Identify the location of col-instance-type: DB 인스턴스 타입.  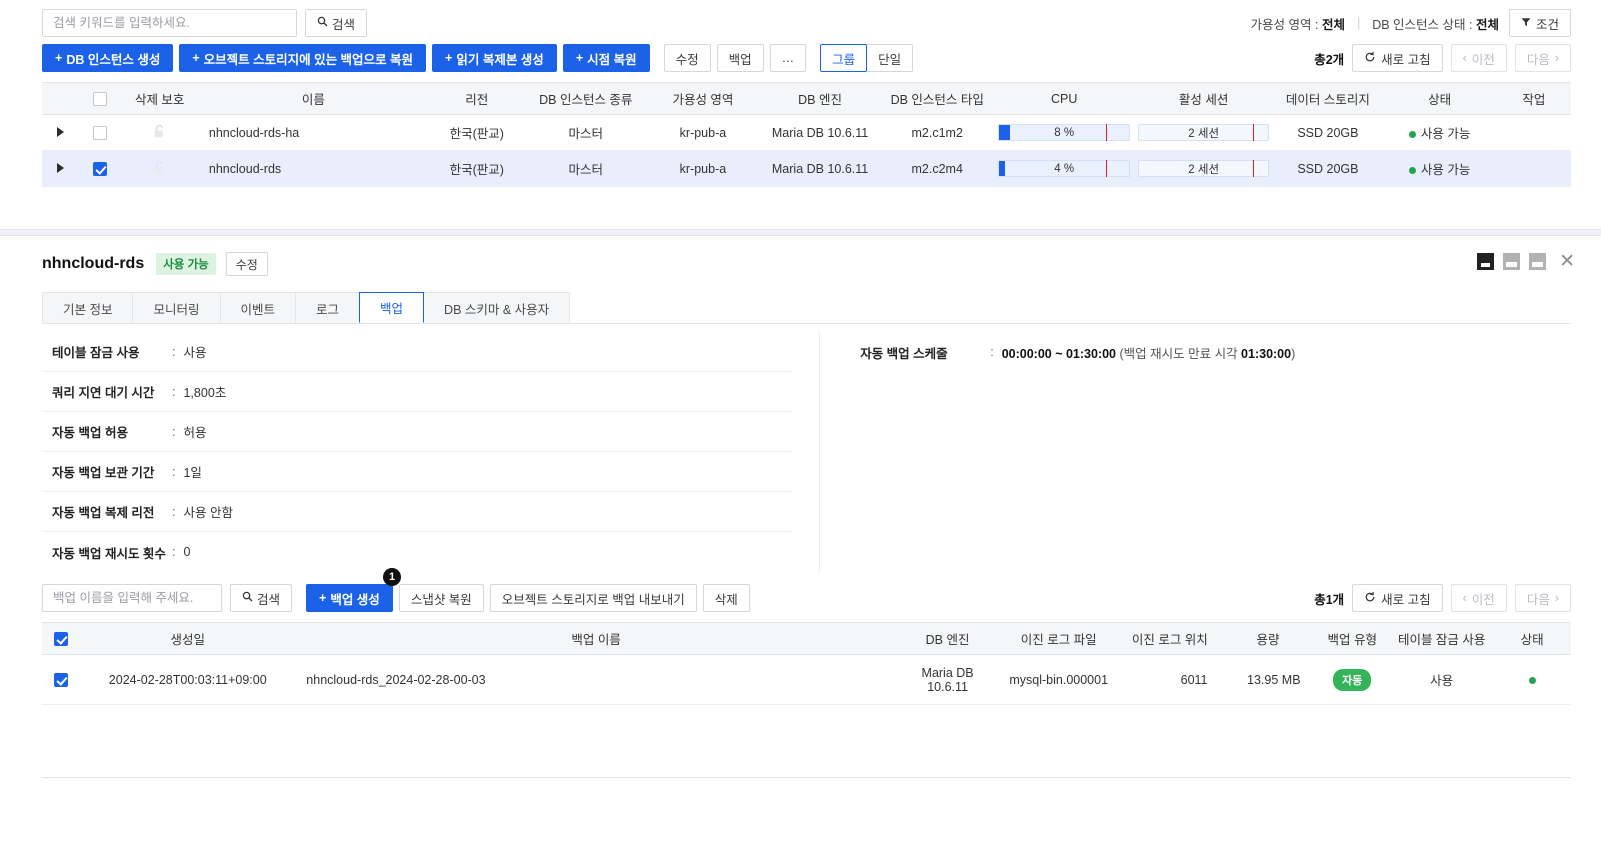
(937, 98).